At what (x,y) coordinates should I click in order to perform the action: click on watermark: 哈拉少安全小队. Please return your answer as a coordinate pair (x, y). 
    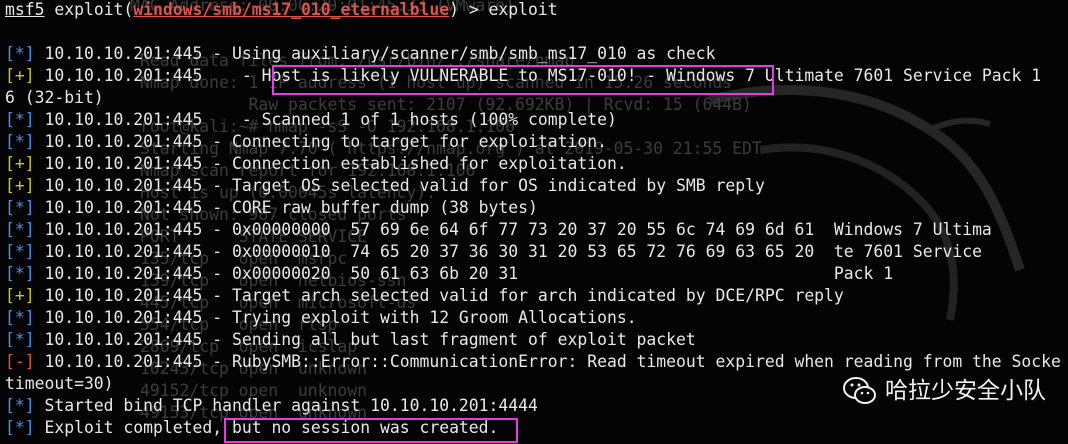
    Looking at the image, I should click on (944, 391).